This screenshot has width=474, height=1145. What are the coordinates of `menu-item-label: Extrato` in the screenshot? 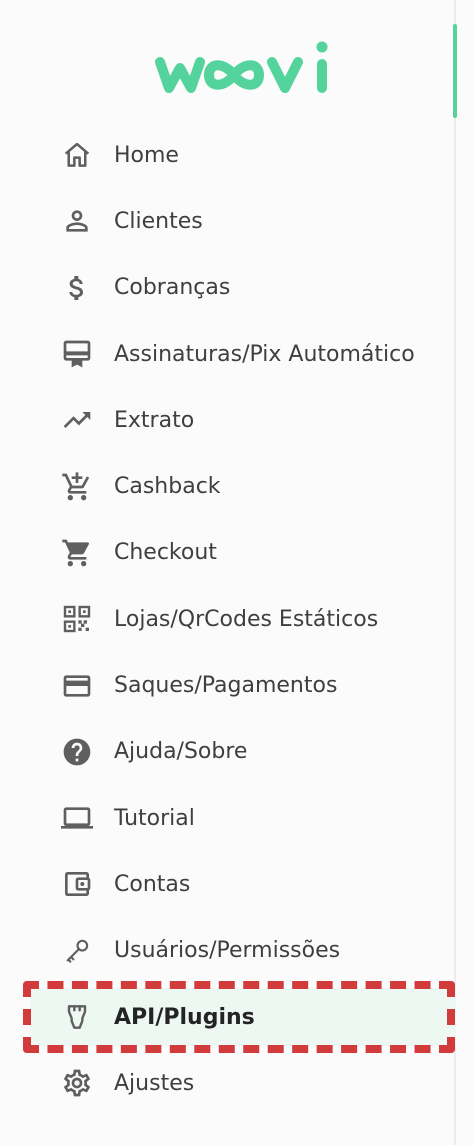 It's located at (154, 420).